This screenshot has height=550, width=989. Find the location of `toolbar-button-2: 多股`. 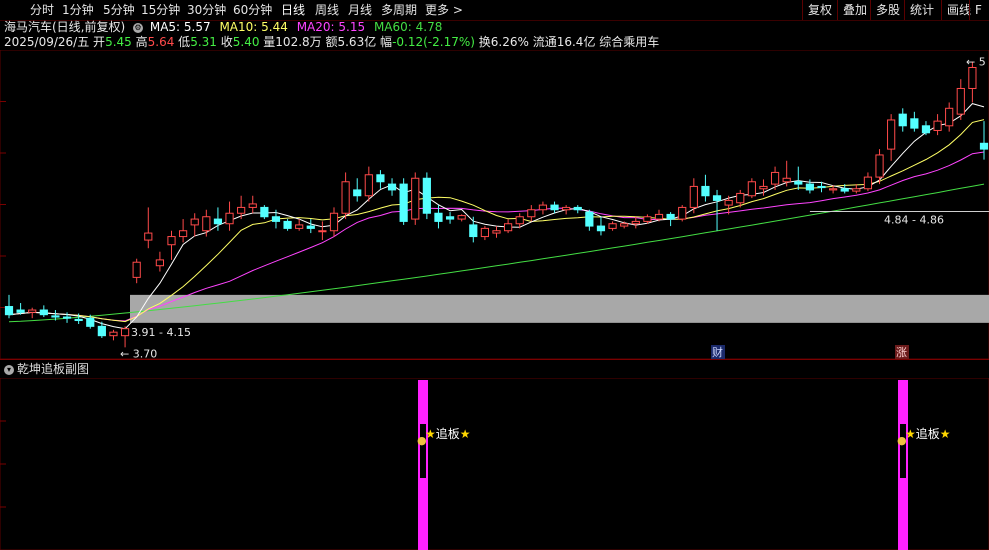

toolbar-button-2: 多股 is located at coordinates (887, 10).